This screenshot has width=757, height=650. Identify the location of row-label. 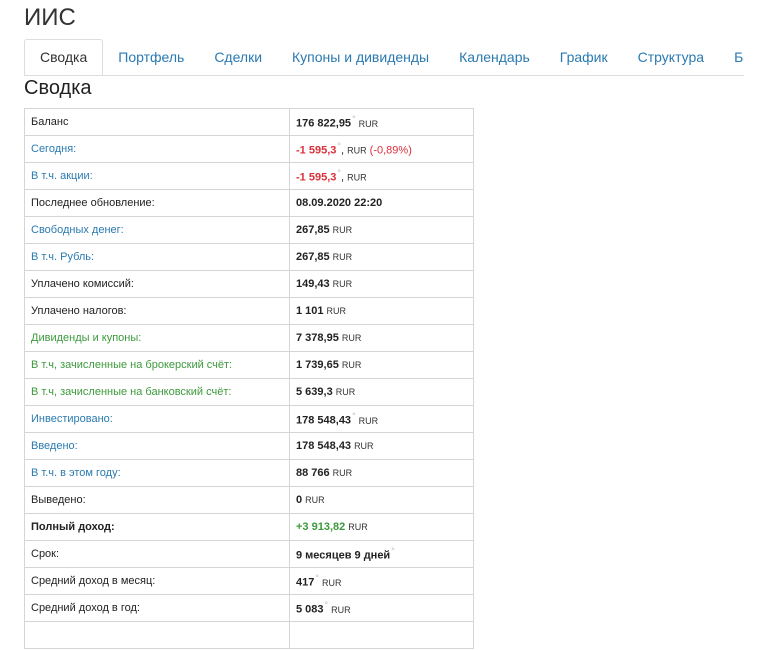
(157, 635).